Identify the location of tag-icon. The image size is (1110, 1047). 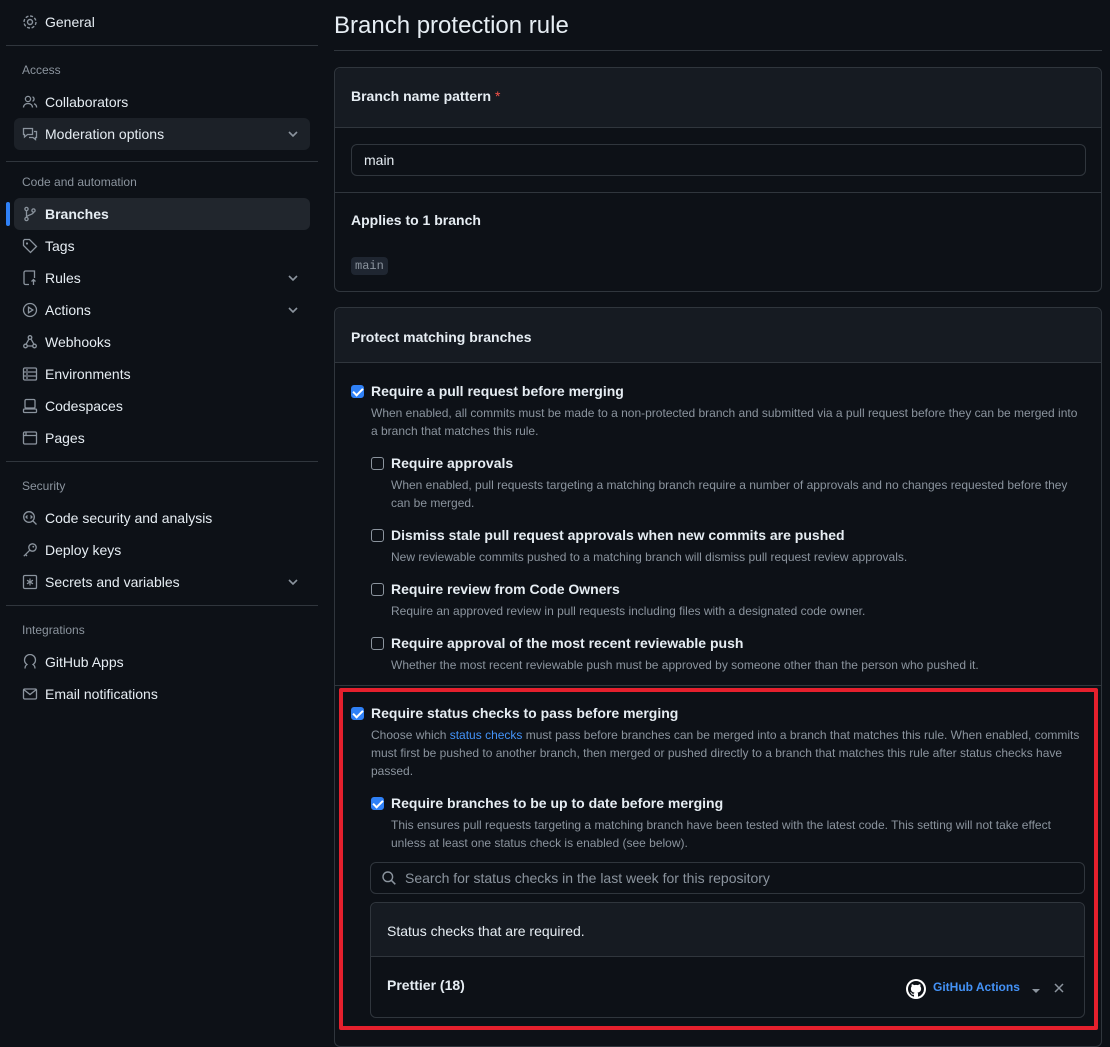
(30, 246).